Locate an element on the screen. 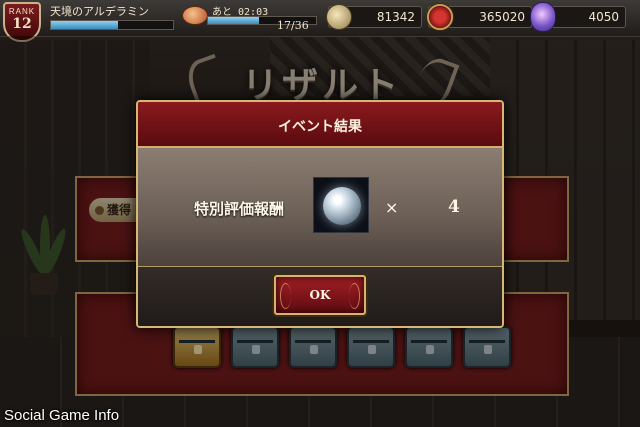 The height and width of the screenshot is (427, 640). medal-value: 365020 is located at coordinates (502, 17).